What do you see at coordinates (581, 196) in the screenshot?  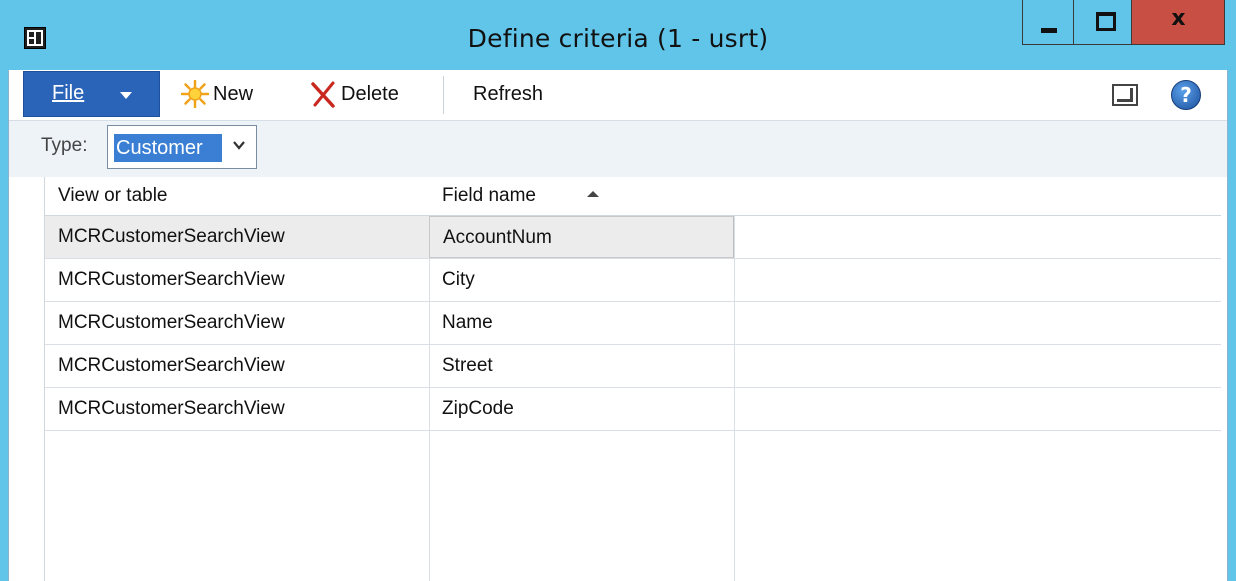 I see `column-header-field-name: Field name` at bounding box center [581, 196].